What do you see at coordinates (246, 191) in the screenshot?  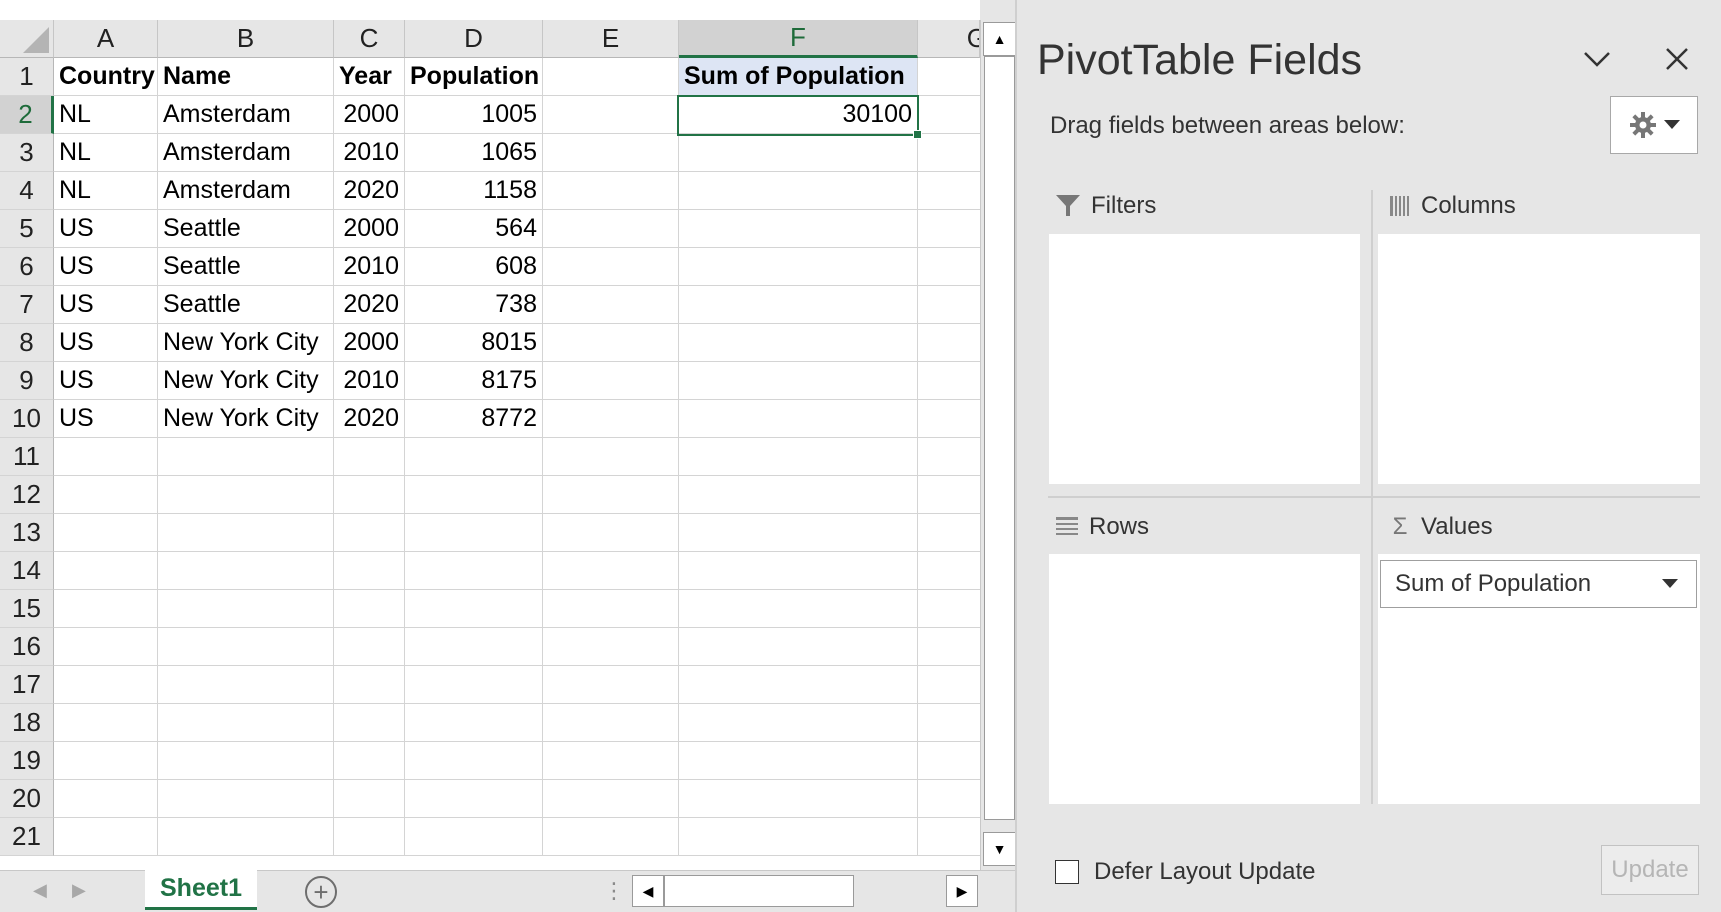 I see `data-cell: Amsterdam` at bounding box center [246, 191].